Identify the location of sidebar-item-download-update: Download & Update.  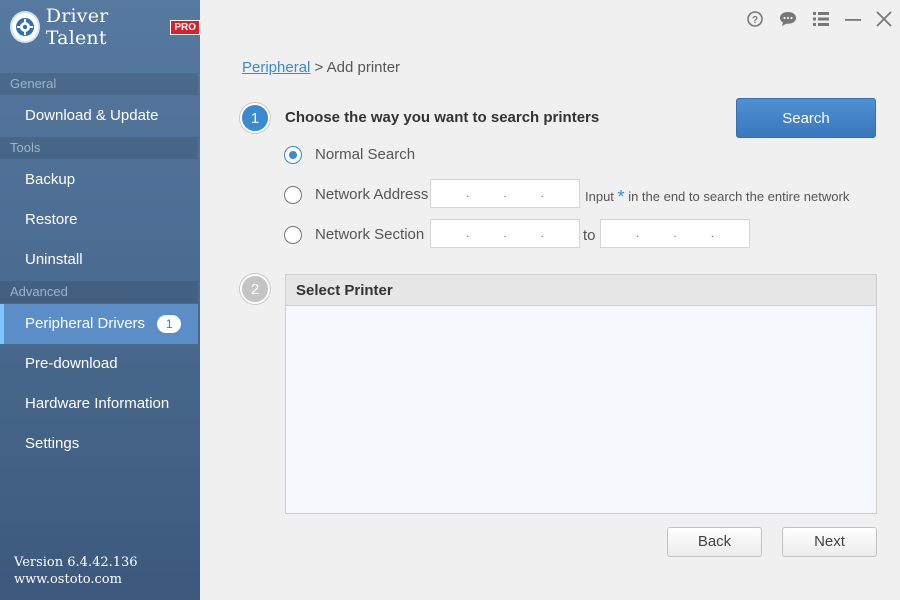
(99, 116).